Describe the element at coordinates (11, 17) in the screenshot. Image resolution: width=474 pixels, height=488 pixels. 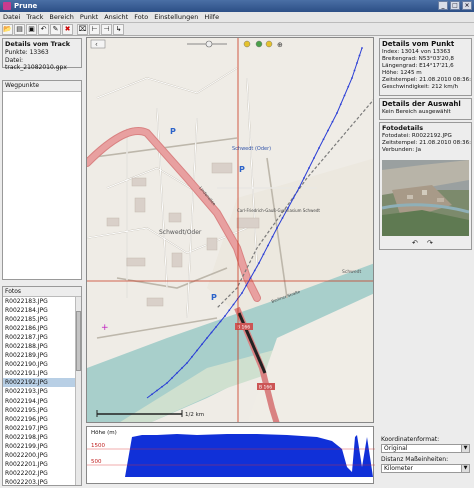
I see `menu-datei: Datei` at that location.